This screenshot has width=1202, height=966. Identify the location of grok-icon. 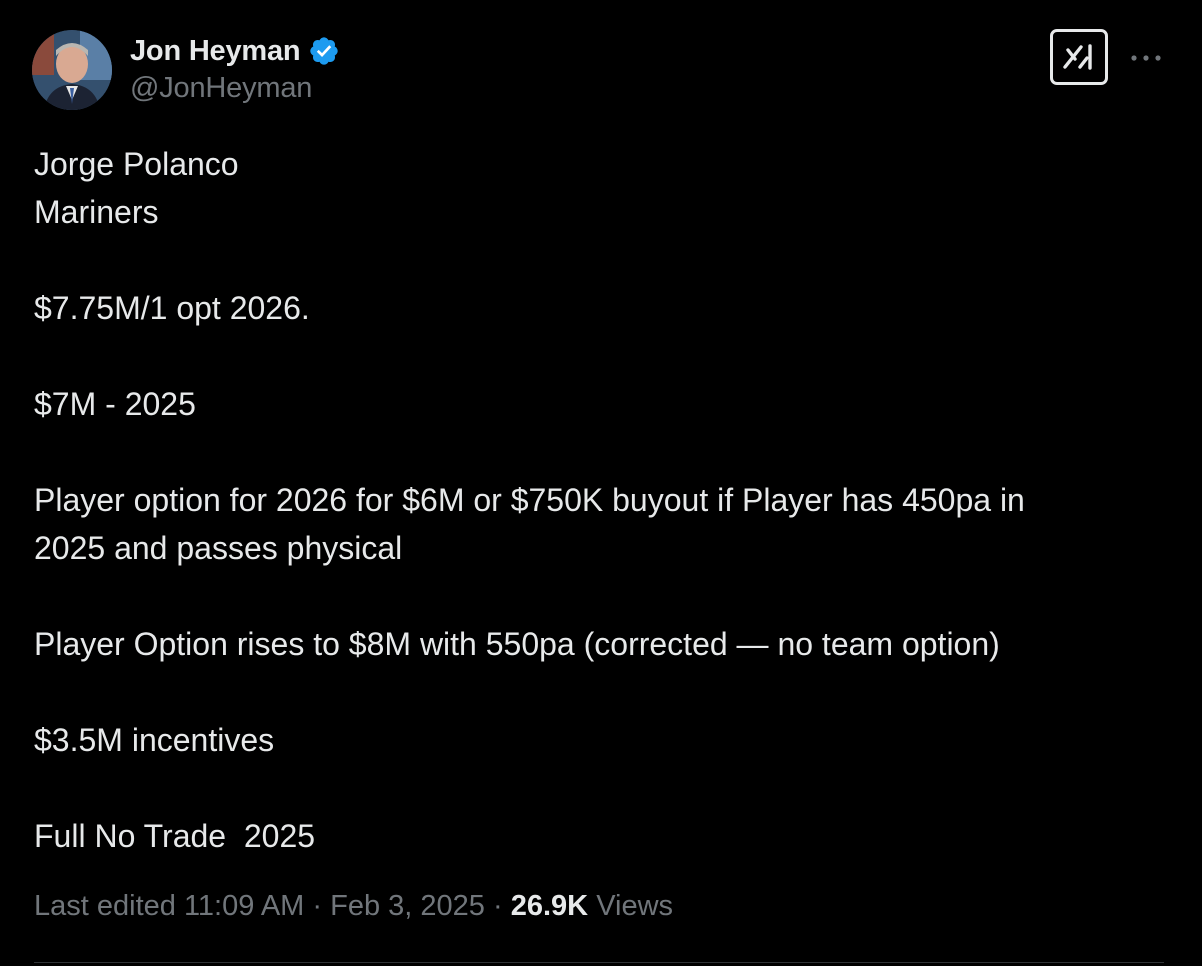
(1077, 57).